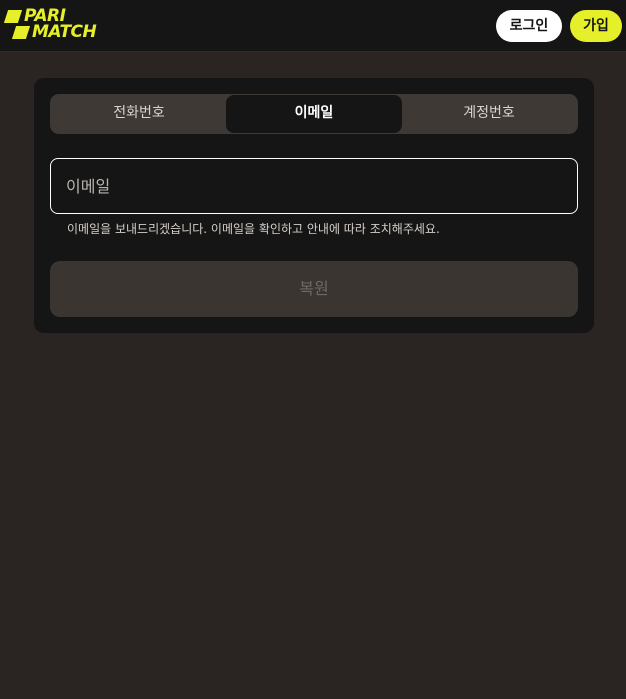  Describe the element at coordinates (529, 26) in the screenshot. I see `login-button: 로그인` at that location.